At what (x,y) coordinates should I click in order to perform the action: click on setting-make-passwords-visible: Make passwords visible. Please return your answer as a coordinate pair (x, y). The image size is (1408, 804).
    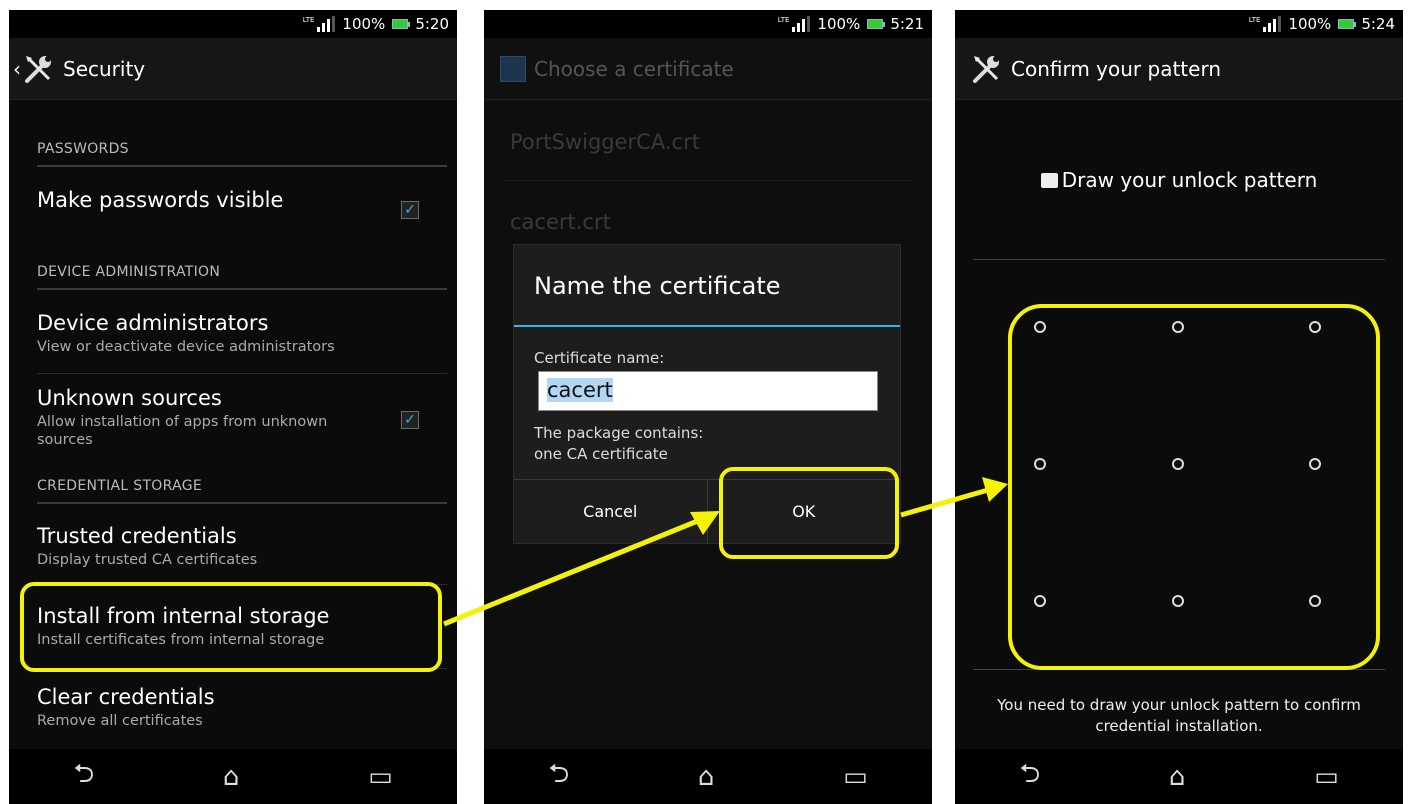
    Looking at the image, I should click on (242, 200).